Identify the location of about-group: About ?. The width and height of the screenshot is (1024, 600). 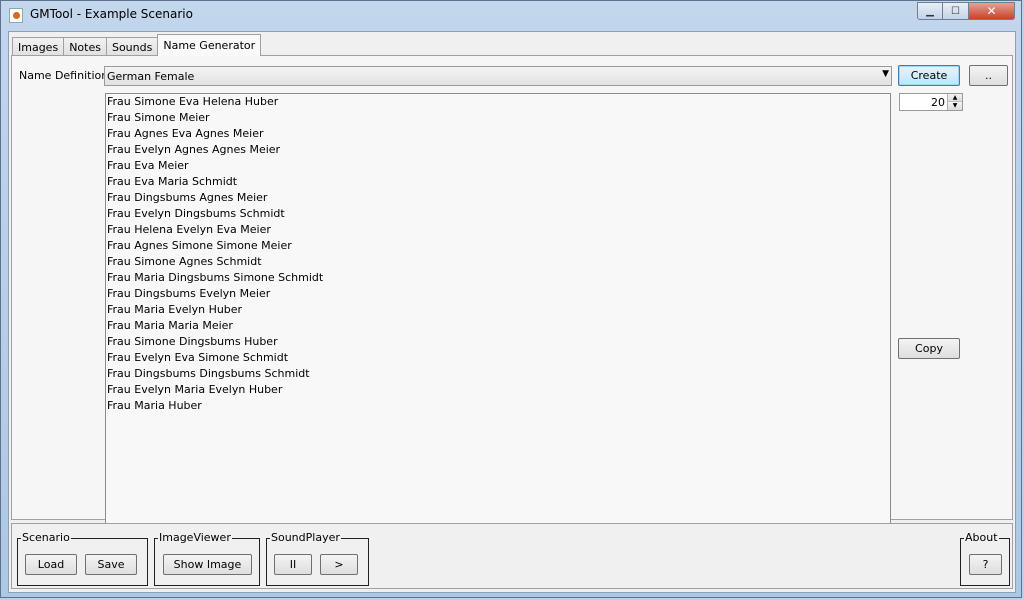
(985, 558).